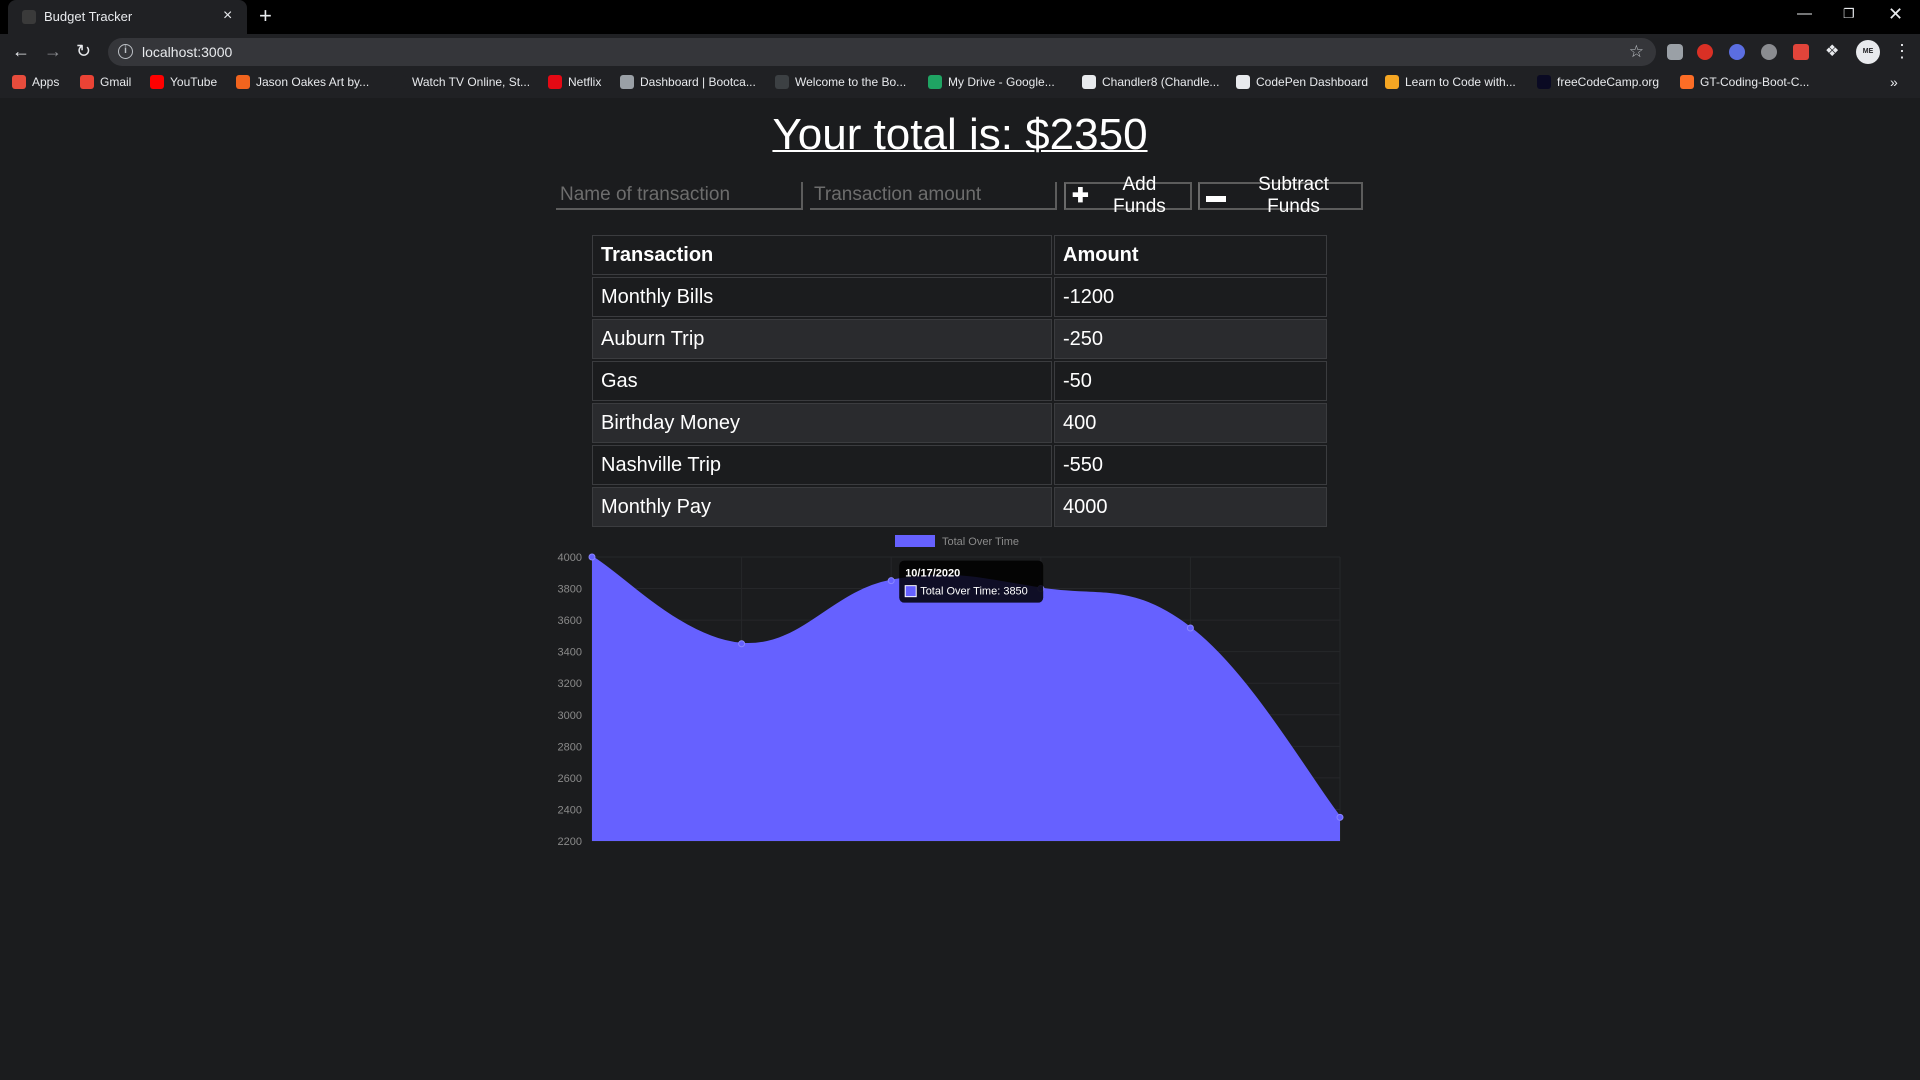 This screenshot has height=1080, width=1920. I want to click on extension-drive-icon, so click(1769, 52).